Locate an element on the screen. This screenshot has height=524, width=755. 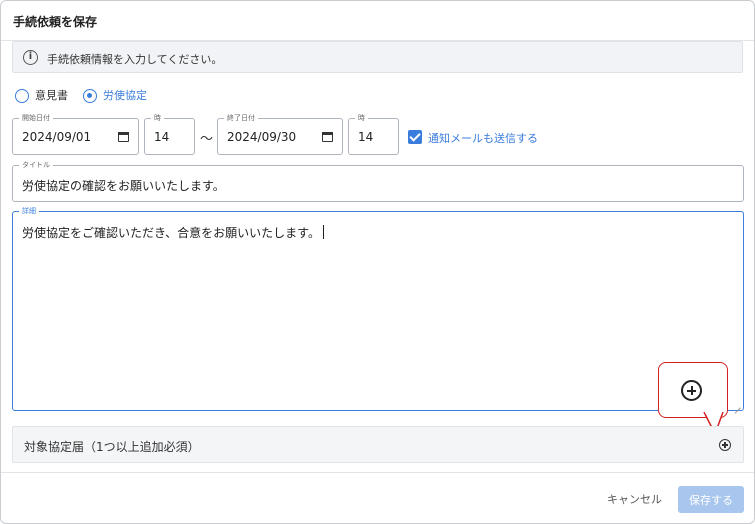
radio-dot is located at coordinates (89, 95).